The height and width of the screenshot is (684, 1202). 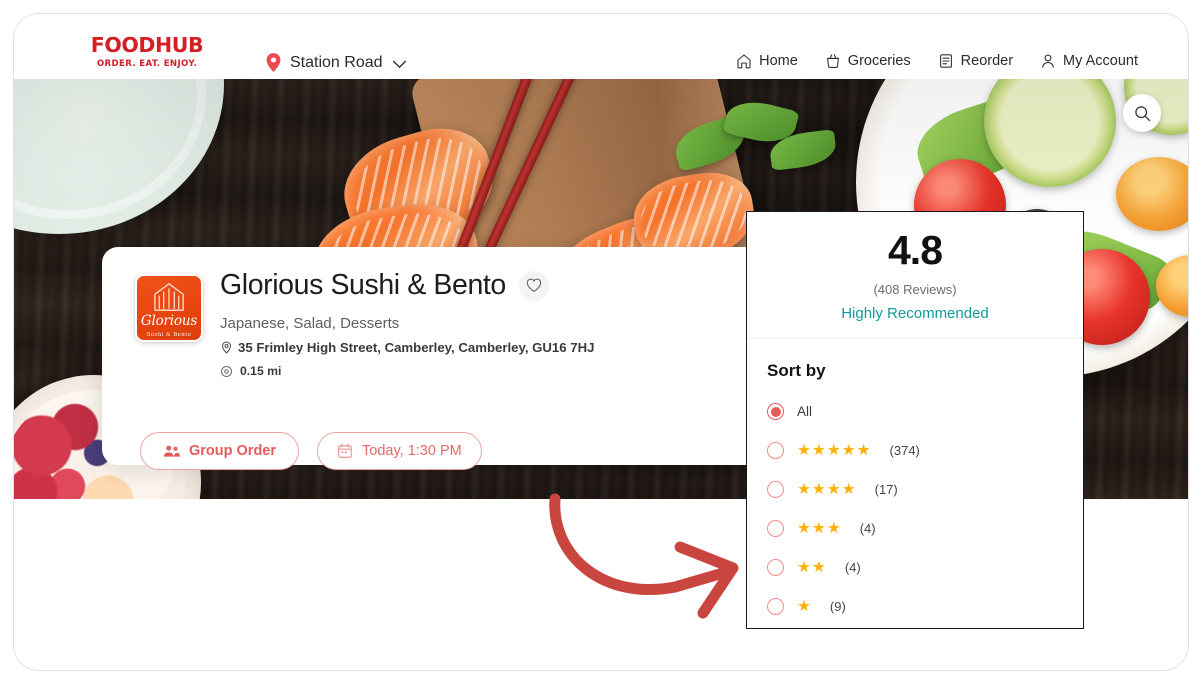 What do you see at coordinates (879, 61) in the screenshot?
I see `nav-label-groceries: Groceries` at bounding box center [879, 61].